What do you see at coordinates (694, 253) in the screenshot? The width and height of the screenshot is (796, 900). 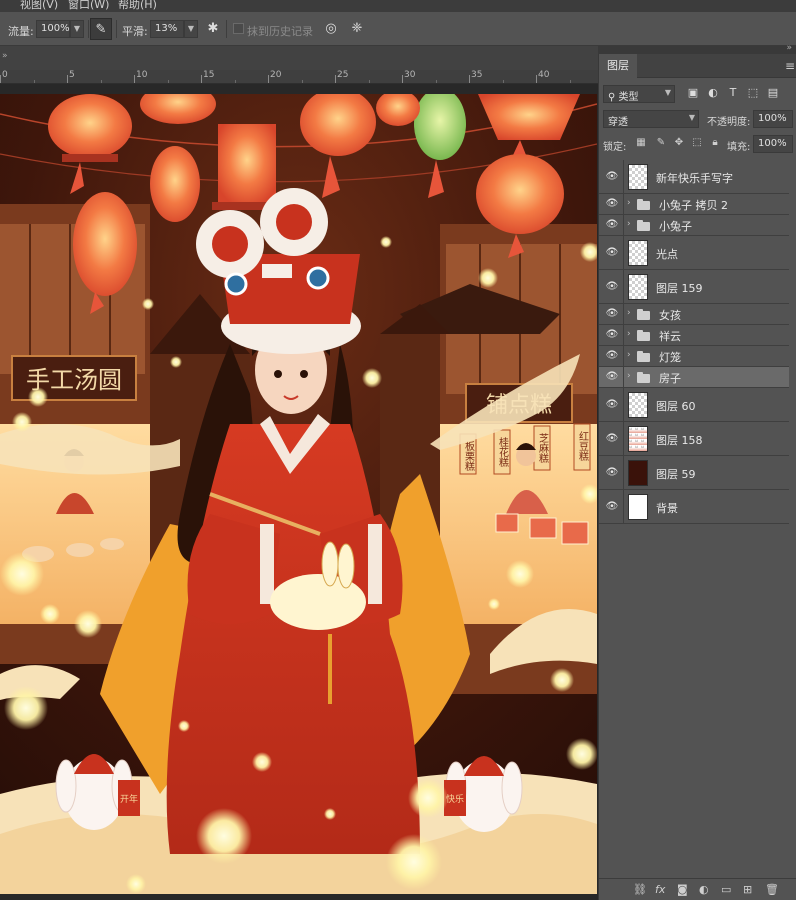 I see `layer-row: 👁︎ 光点` at bounding box center [694, 253].